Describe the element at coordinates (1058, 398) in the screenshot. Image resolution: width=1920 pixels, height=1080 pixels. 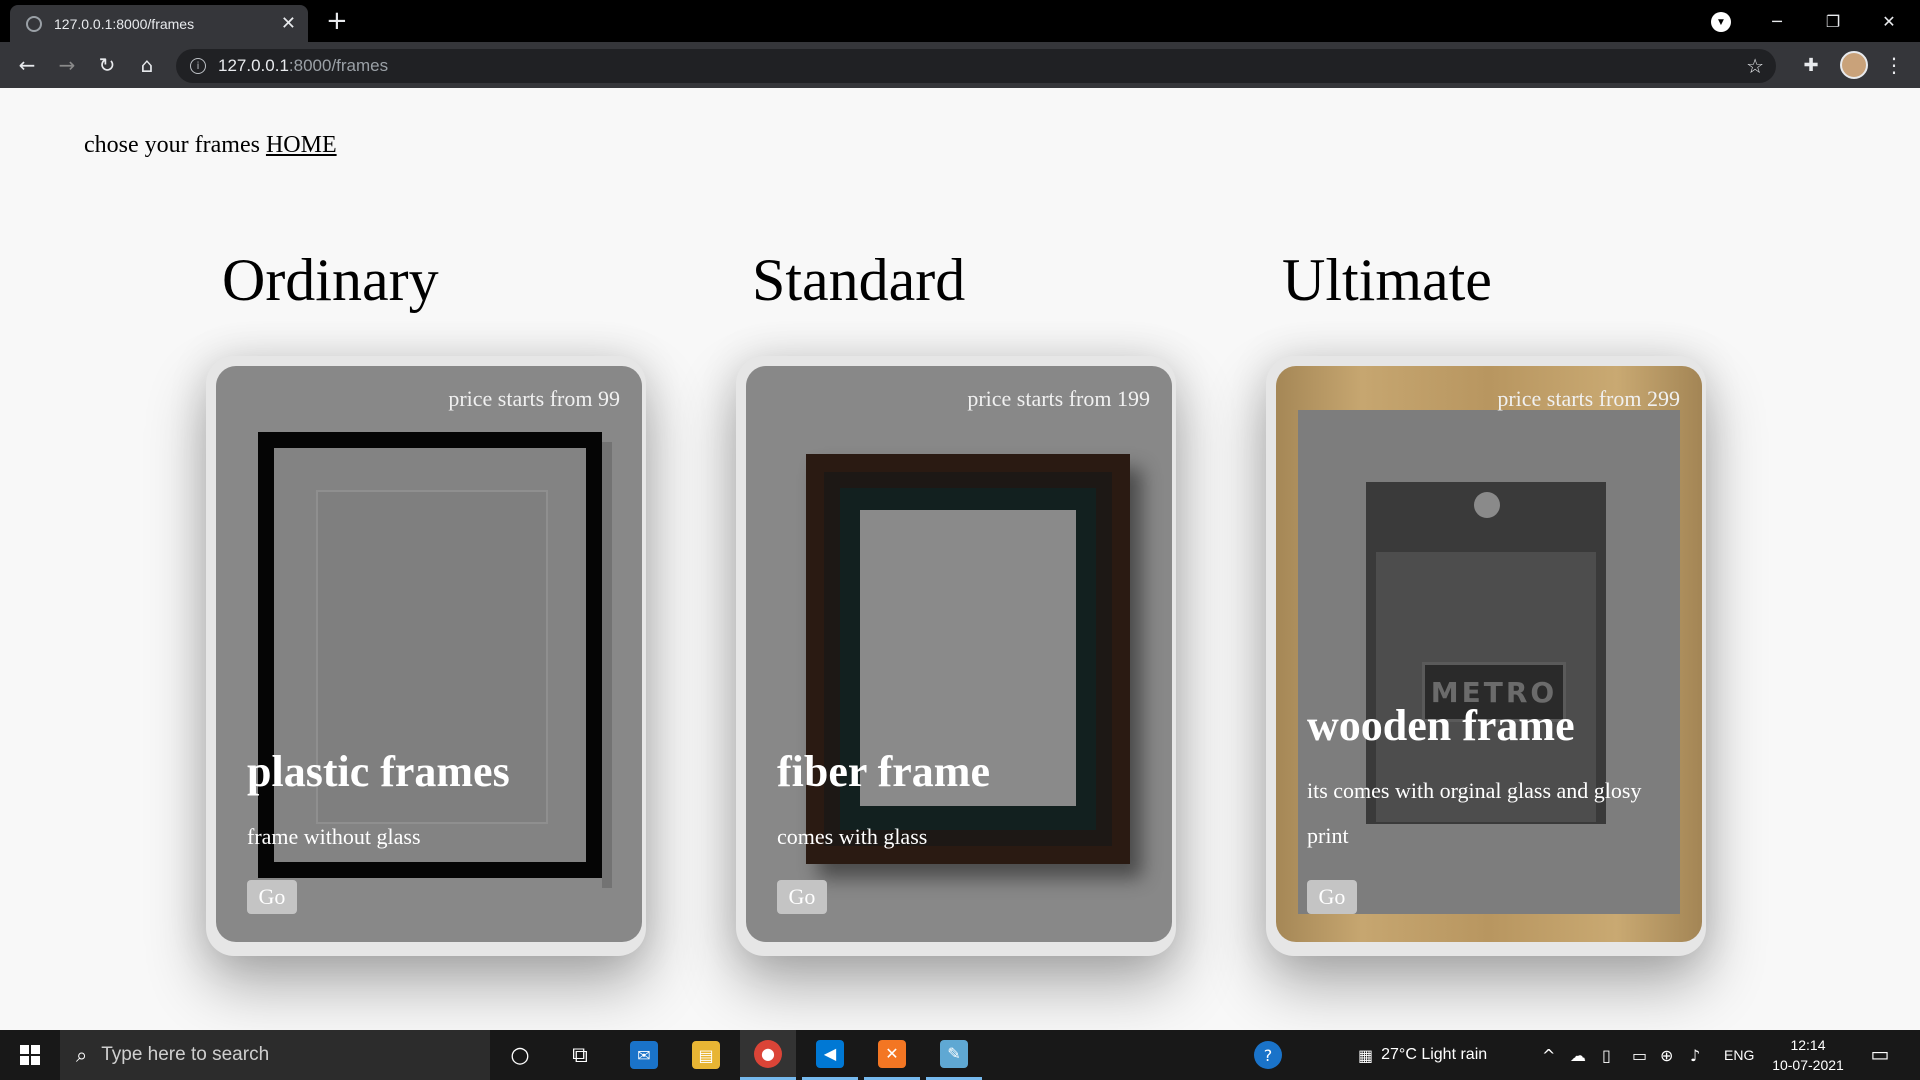
I see `price-label: price starts from 199` at that location.